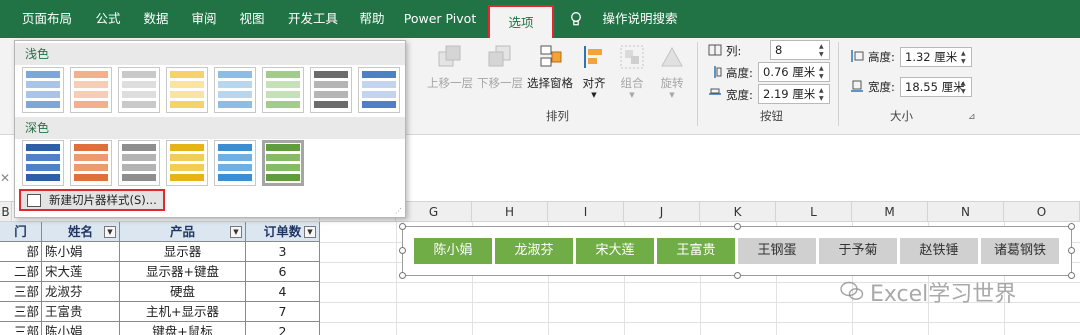 The height and width of the screenshot is (335, 1080). Describe the element at coordinates (450, 66) in the screenshot. I see `bring-forward-button: 上移一层` at that location.